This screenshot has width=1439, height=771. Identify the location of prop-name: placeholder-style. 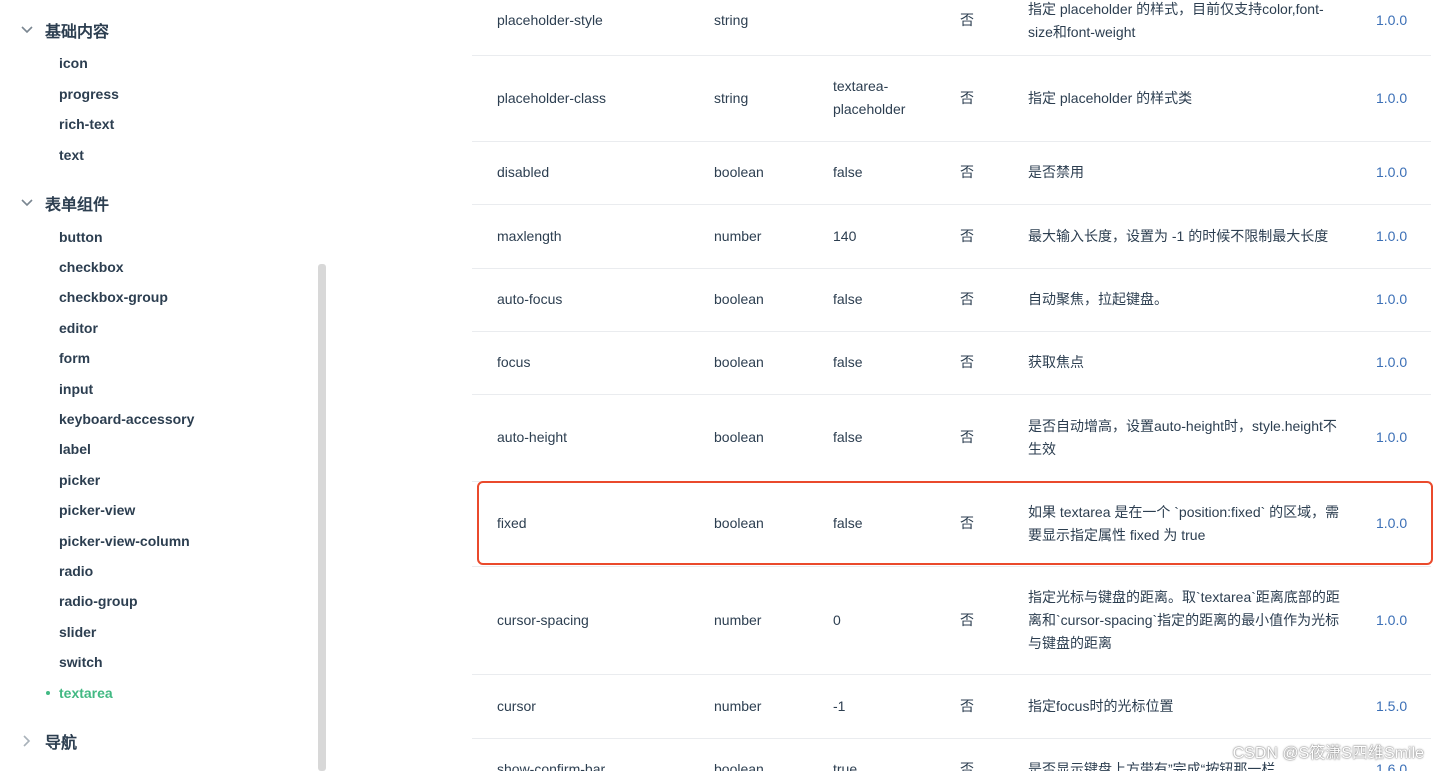
(550, 20).